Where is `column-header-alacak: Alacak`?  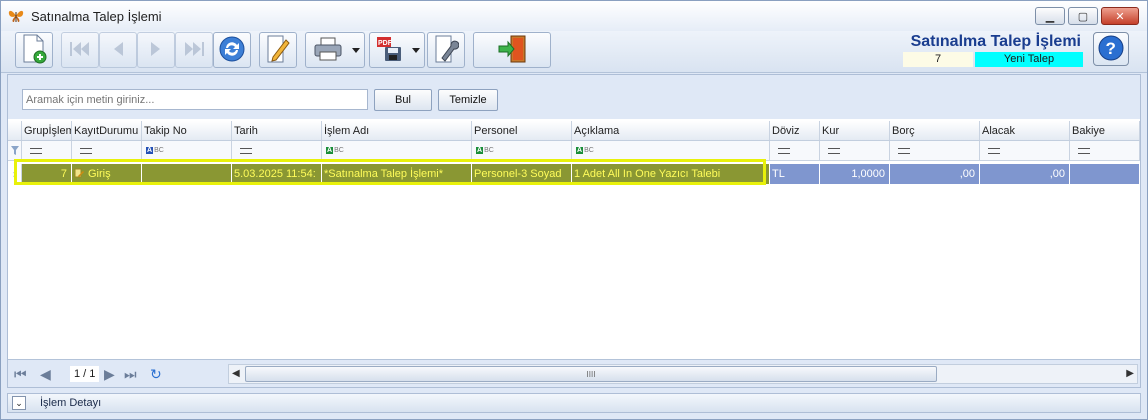 column-header-alacak: Alacak is located at coordinates (1025, 130).